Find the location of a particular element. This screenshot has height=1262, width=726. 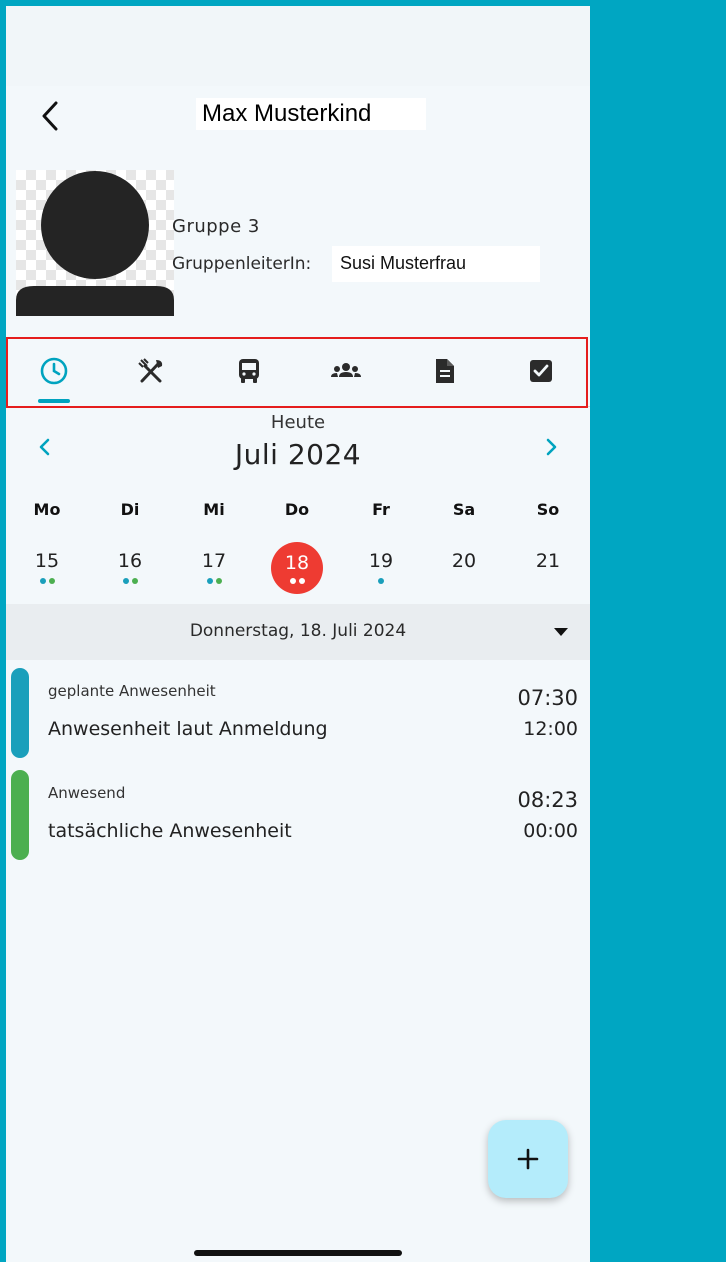

group-icon is located at coordinates (346, 370).